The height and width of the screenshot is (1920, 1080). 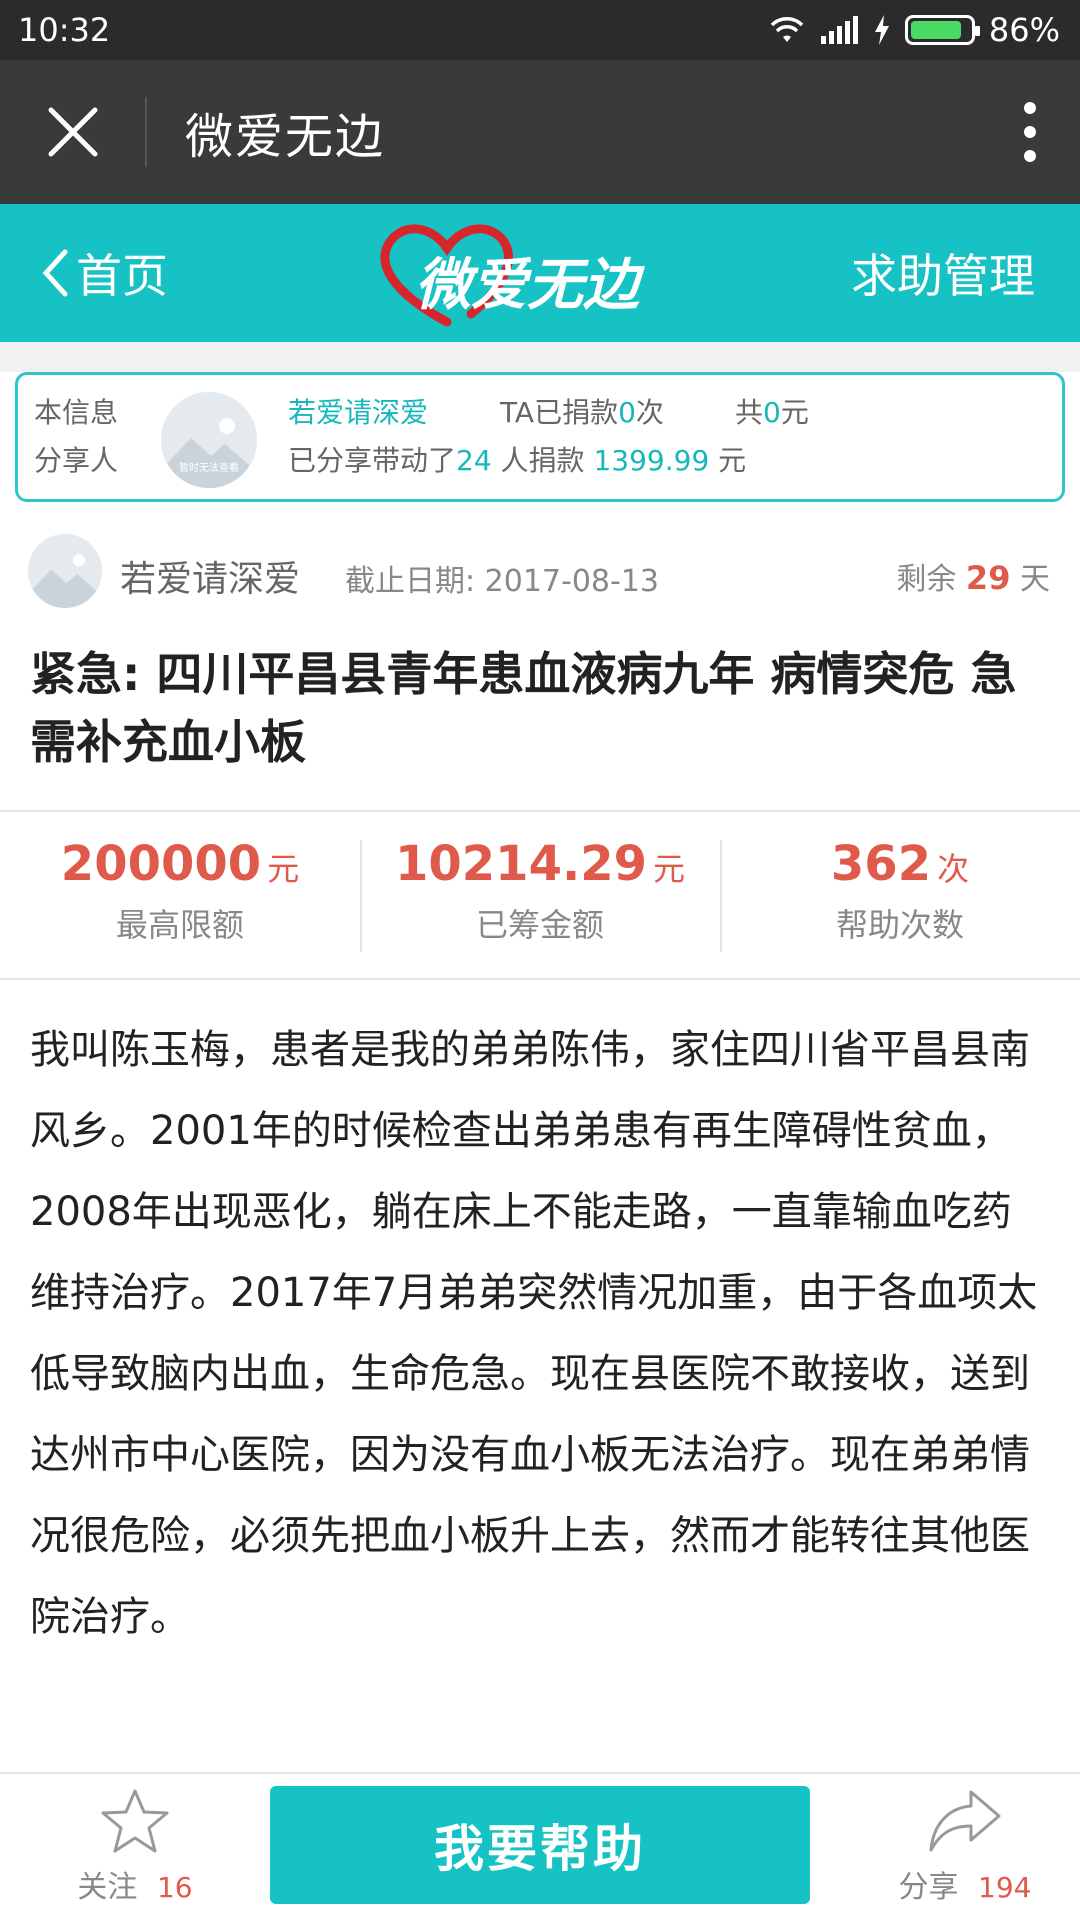 I want to click on more-button, so click(x=1030, y=132).